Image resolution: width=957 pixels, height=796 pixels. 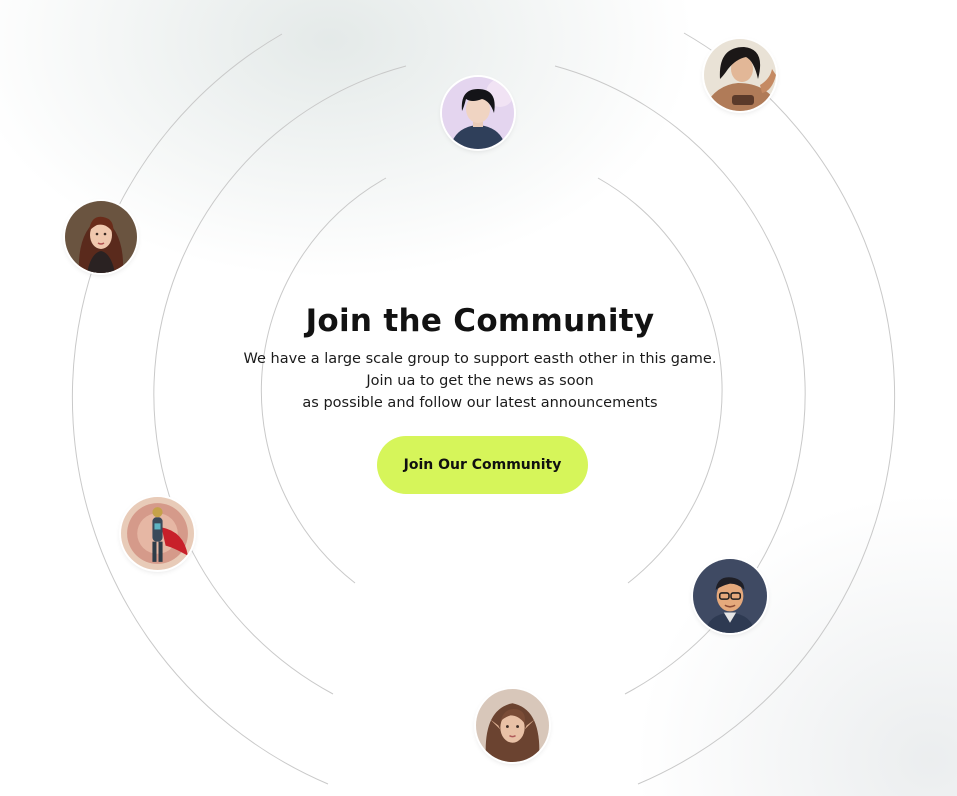 What do you see at coordinates (740, 75) in the screenshot?
I see `avatar-warrior-woman` at bounding box center [740, 75].